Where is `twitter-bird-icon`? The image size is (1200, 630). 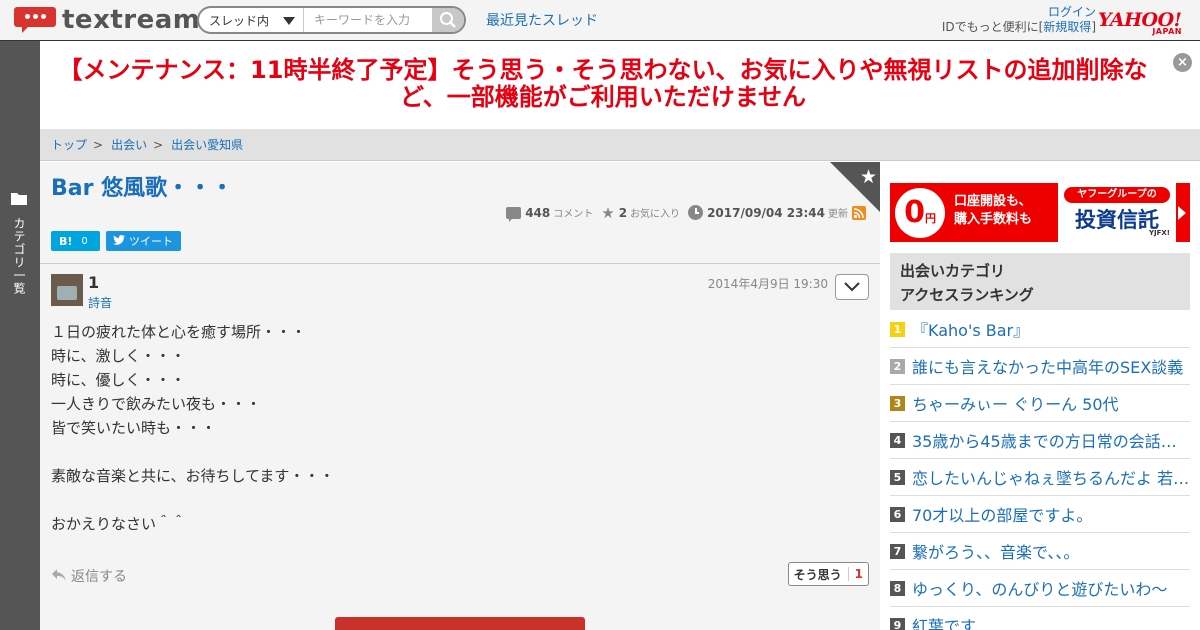
twitter-bird-icon is located at coordinates (119, 241).